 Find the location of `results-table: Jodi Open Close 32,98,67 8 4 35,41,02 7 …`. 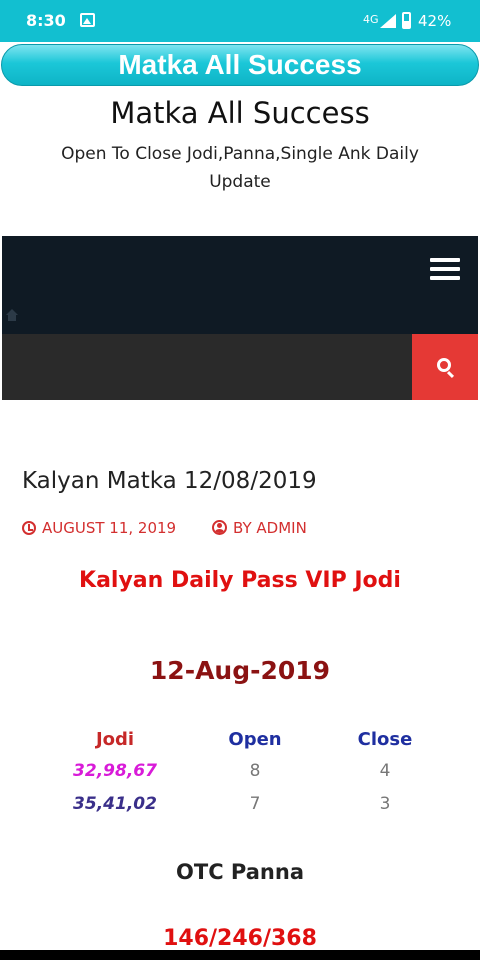

results-table: Jodi Open Close 32,98,67 8 4 35,41,02 7 … is located at coordinates (245, 772).